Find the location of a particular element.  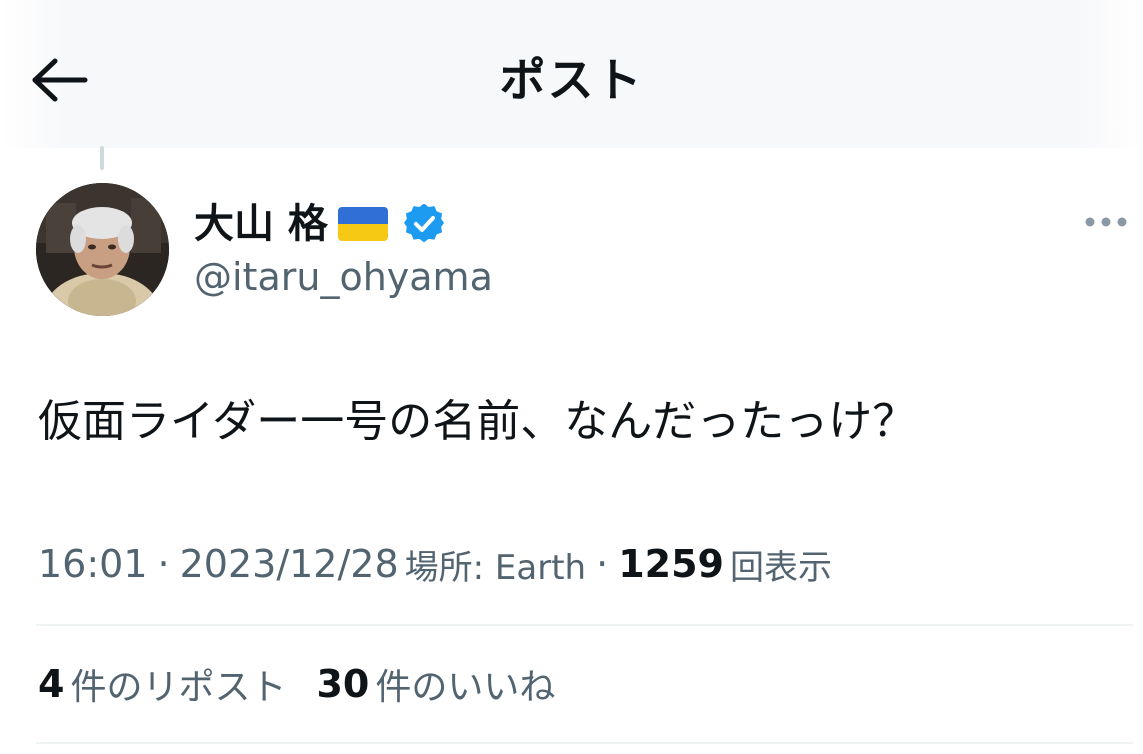

more-options-button is located at coordinates (1106, 222).